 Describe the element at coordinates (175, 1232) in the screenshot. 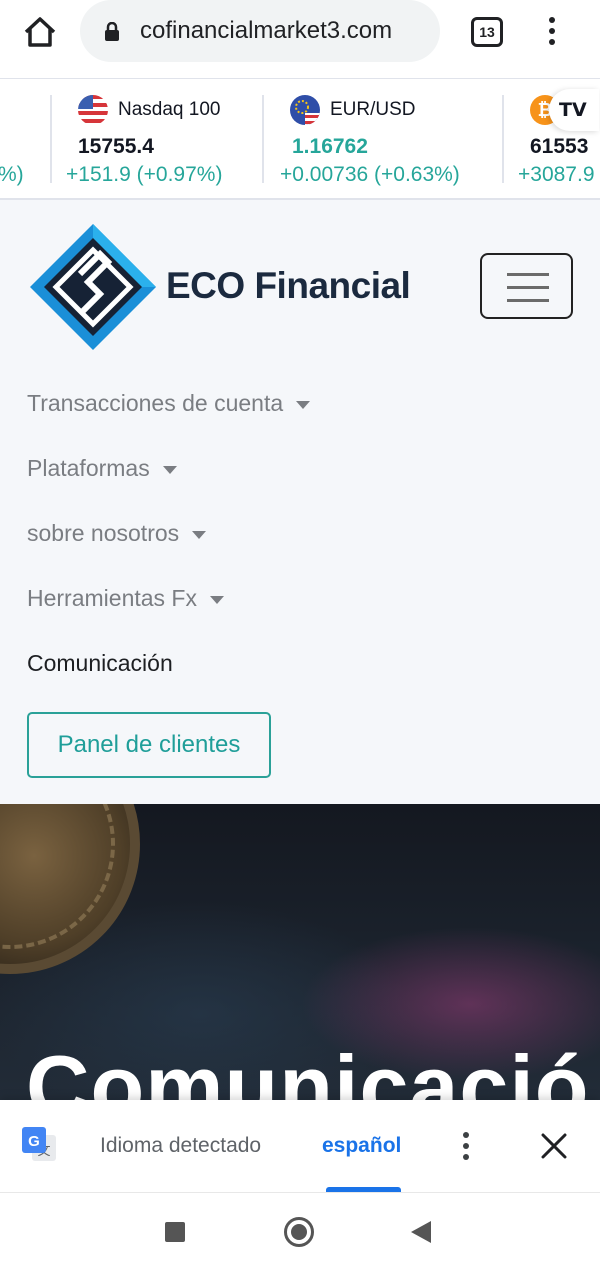

I see `recents-icon` at that location.